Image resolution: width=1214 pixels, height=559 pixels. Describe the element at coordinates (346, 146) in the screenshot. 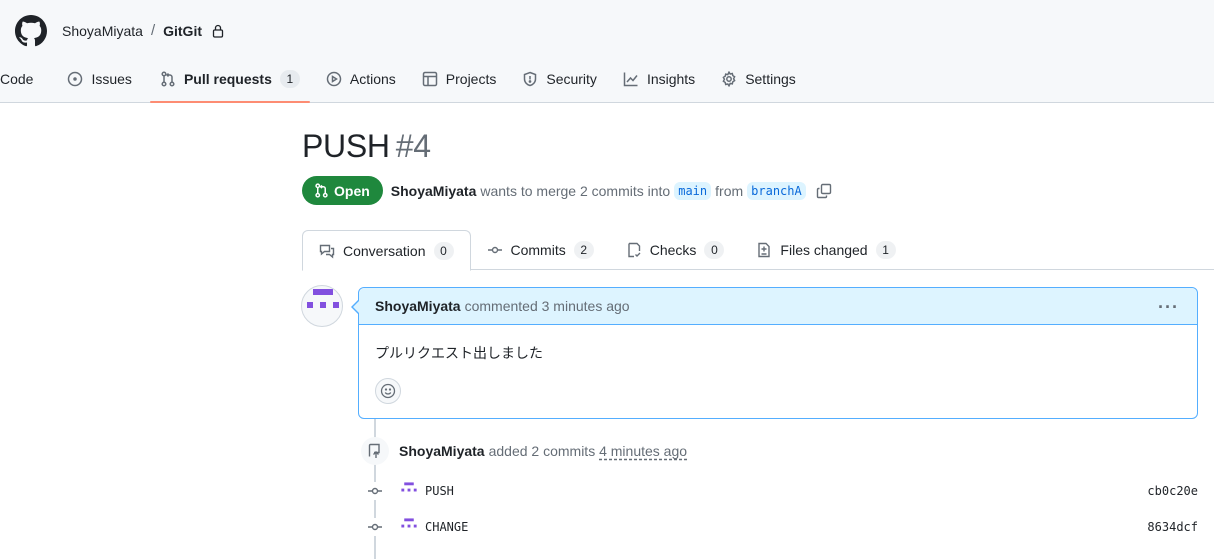

I see `pr-title-text: PUSH` at that location.